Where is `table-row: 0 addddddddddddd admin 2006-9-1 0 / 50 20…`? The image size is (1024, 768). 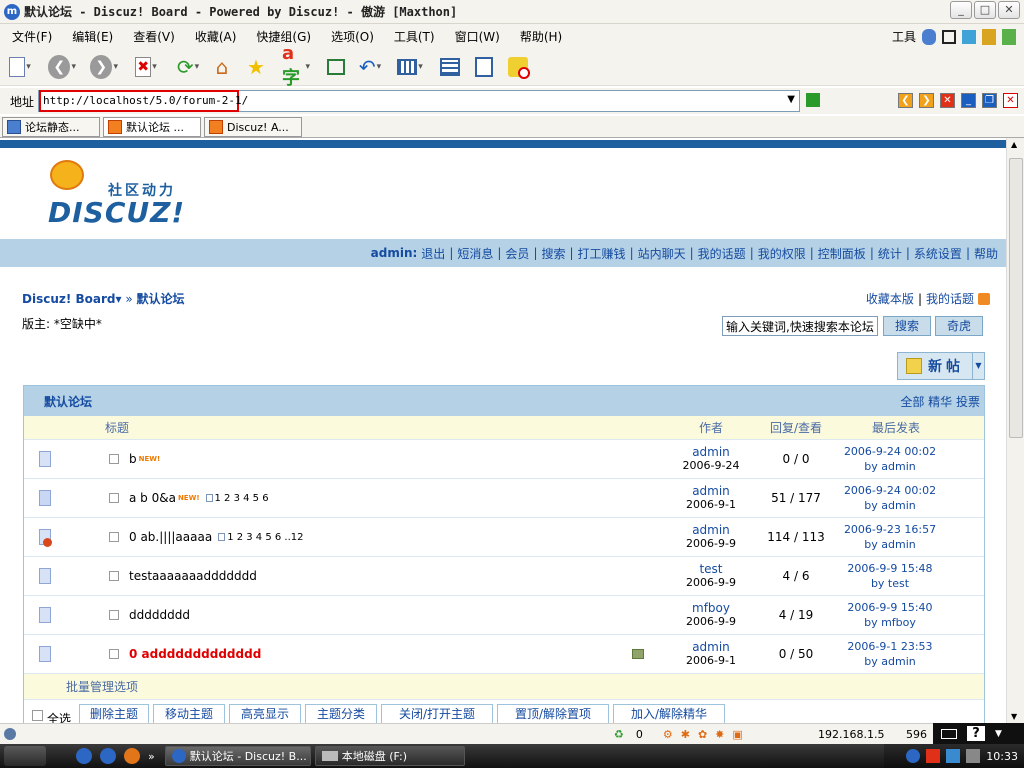 table-row: 0 addddddddddddd admin 2006-9-1 0 / 50 20… is located at coordinates (504, 654).